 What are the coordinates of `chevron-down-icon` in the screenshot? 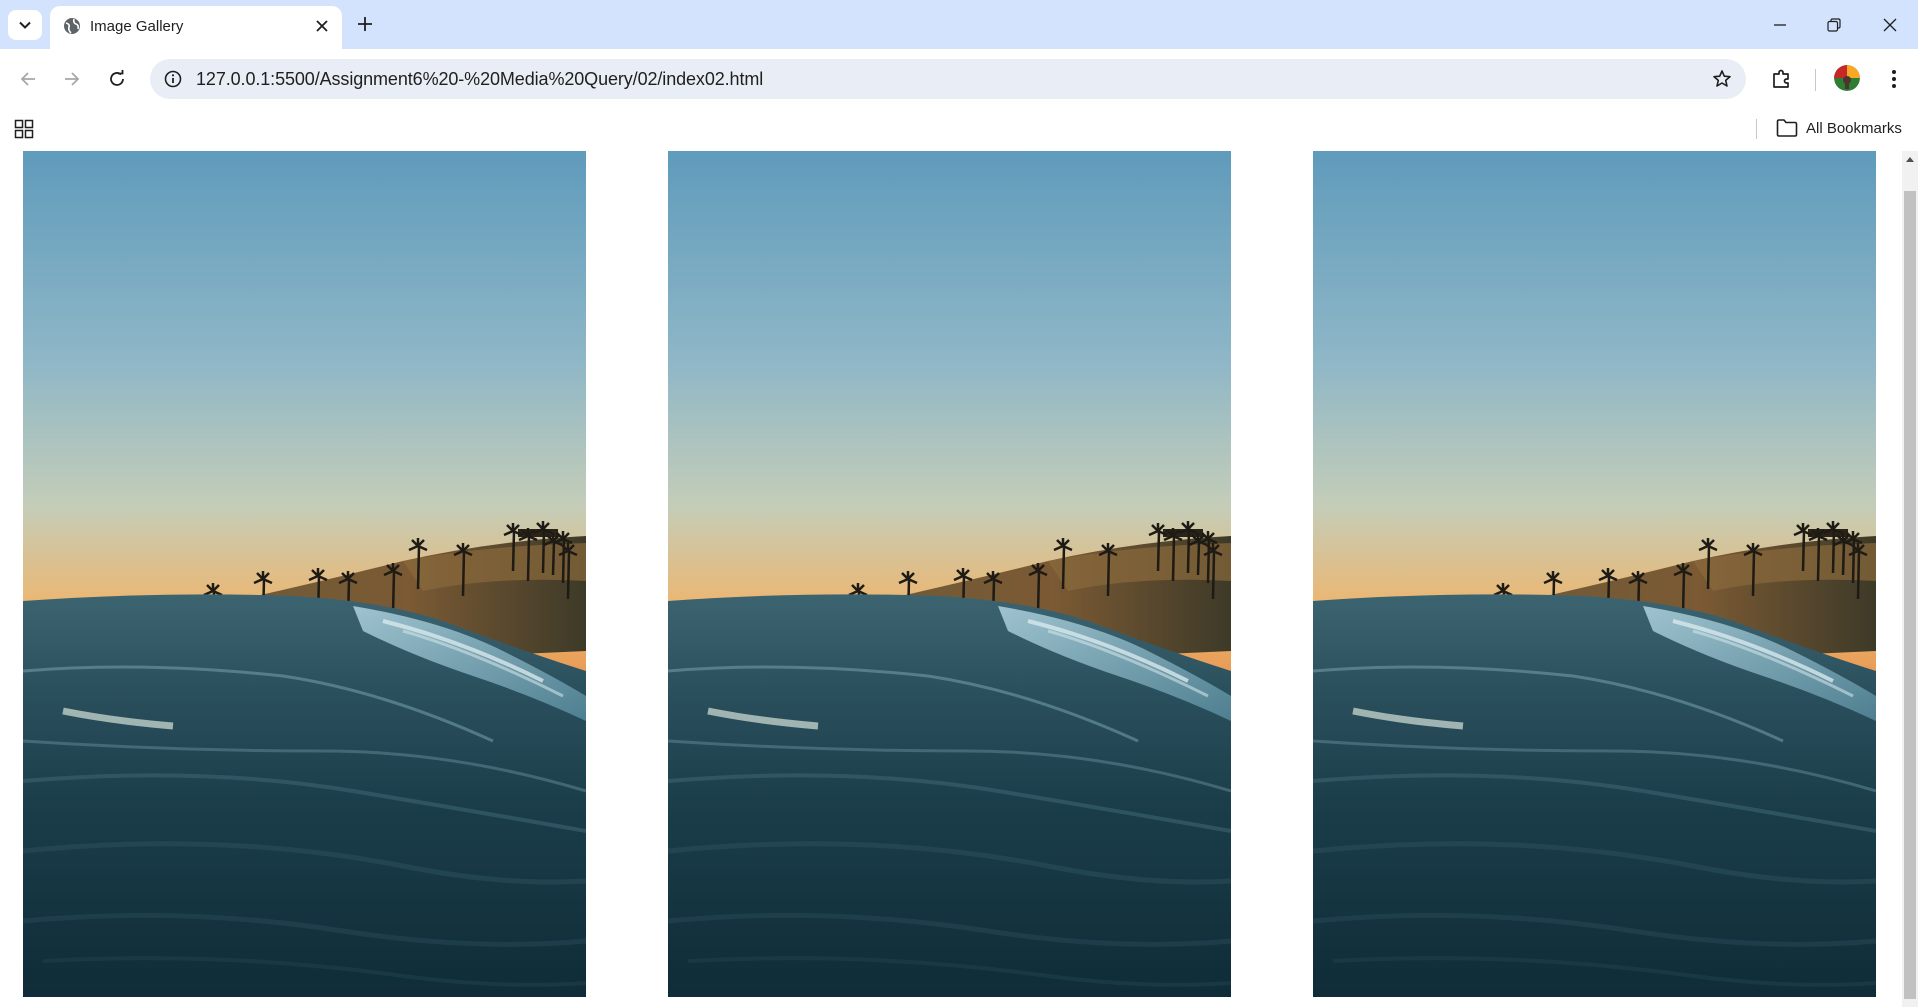 It's located at (25, 25).